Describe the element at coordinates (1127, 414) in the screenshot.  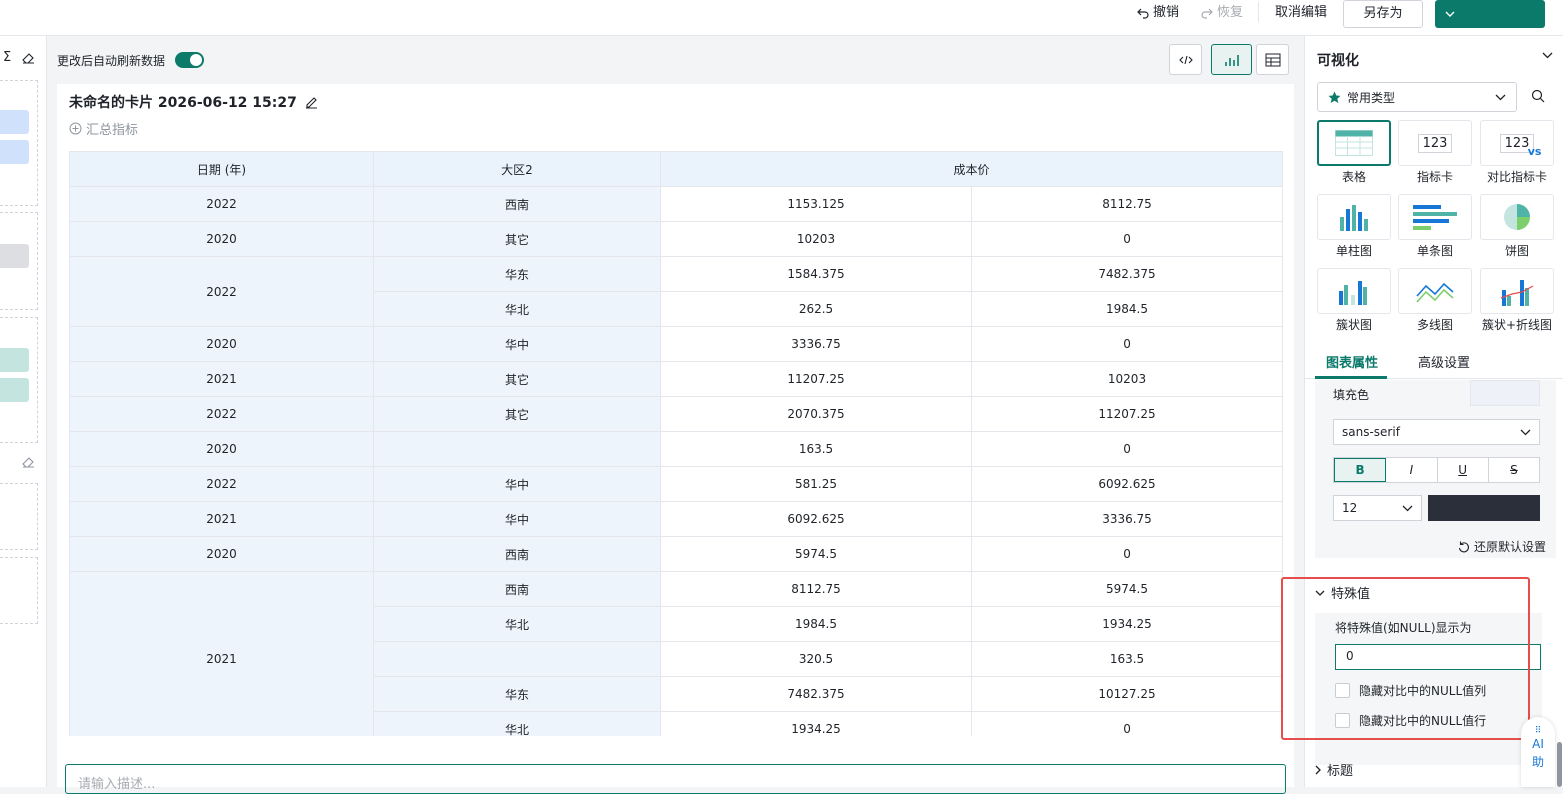
I see `value-cell: 11207.25` at that location.